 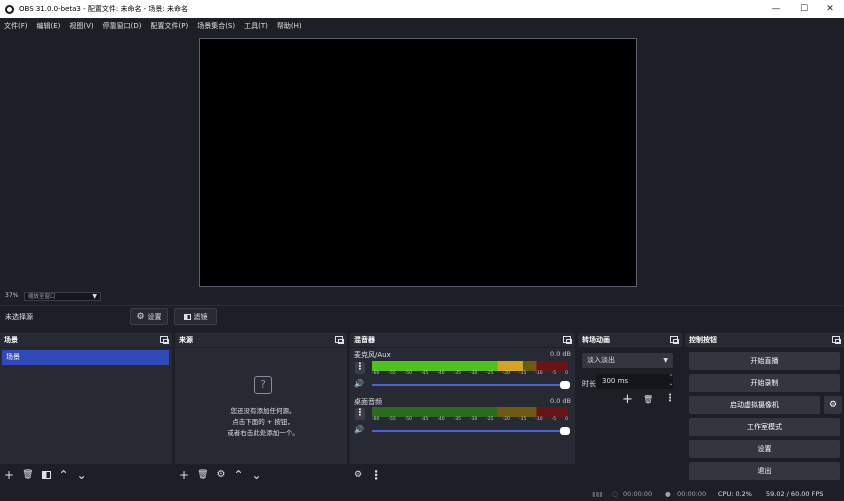 I want to click on sources-toolbar: + 🗑 ⚙ ⌃ ⌄, so click(x=261, y=475).